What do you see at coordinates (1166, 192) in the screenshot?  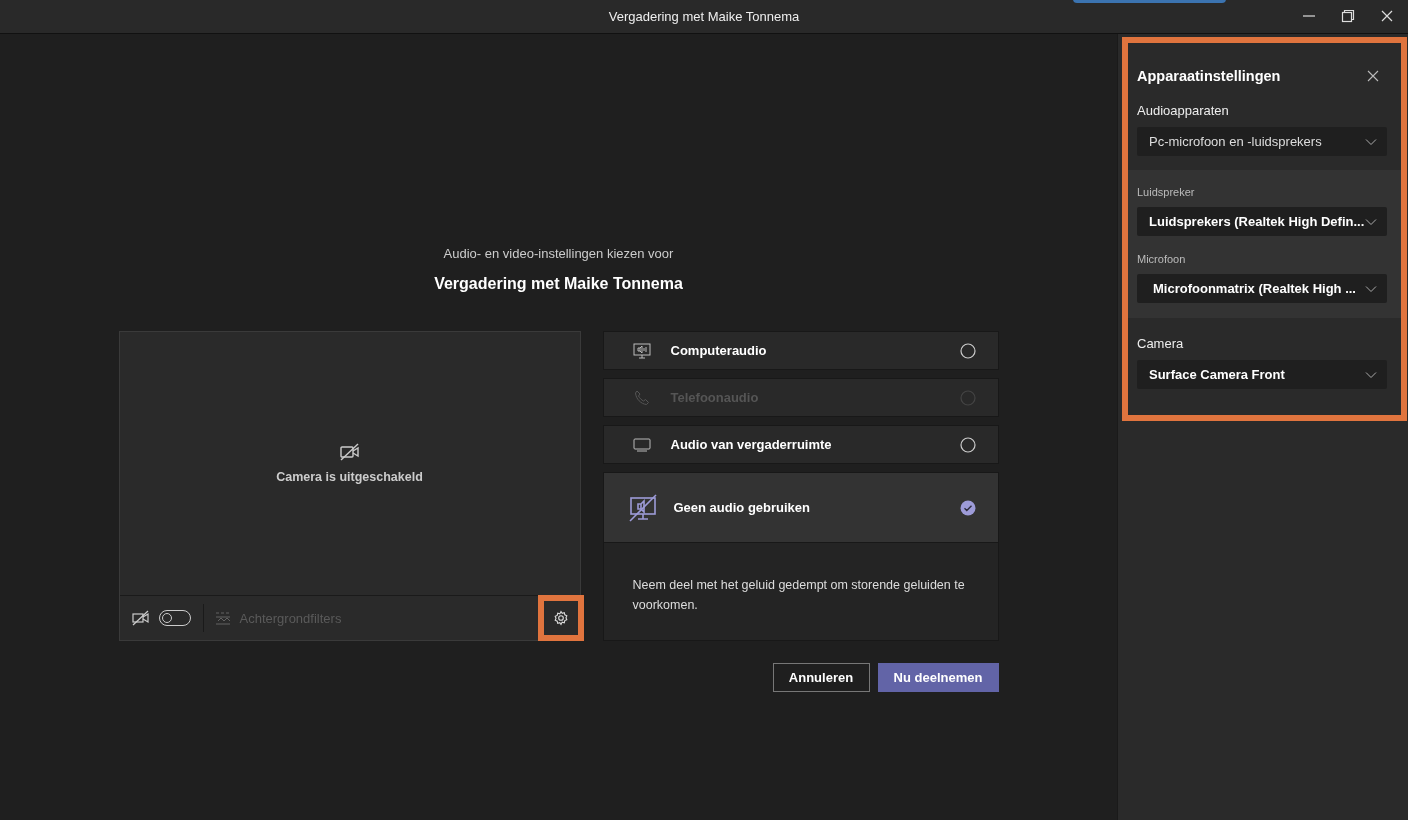 I see `field-label: Luidspreker` at bounding box center [1166, 192].